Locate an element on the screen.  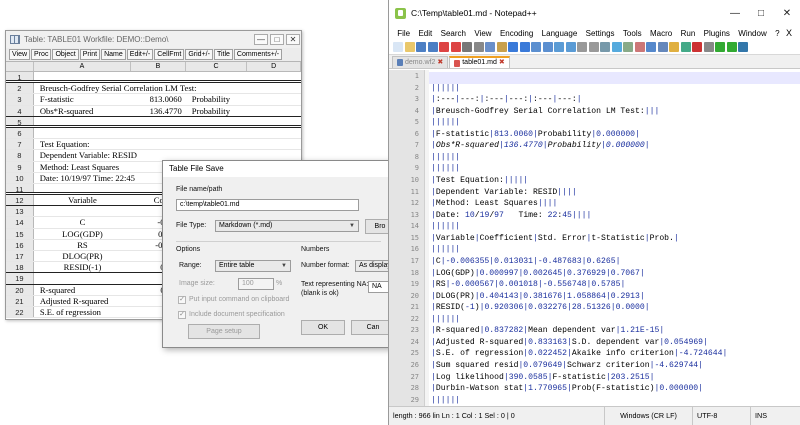
tab-demo-wf2: demo.wf2 ✖ is located at coordinates (420, 62).